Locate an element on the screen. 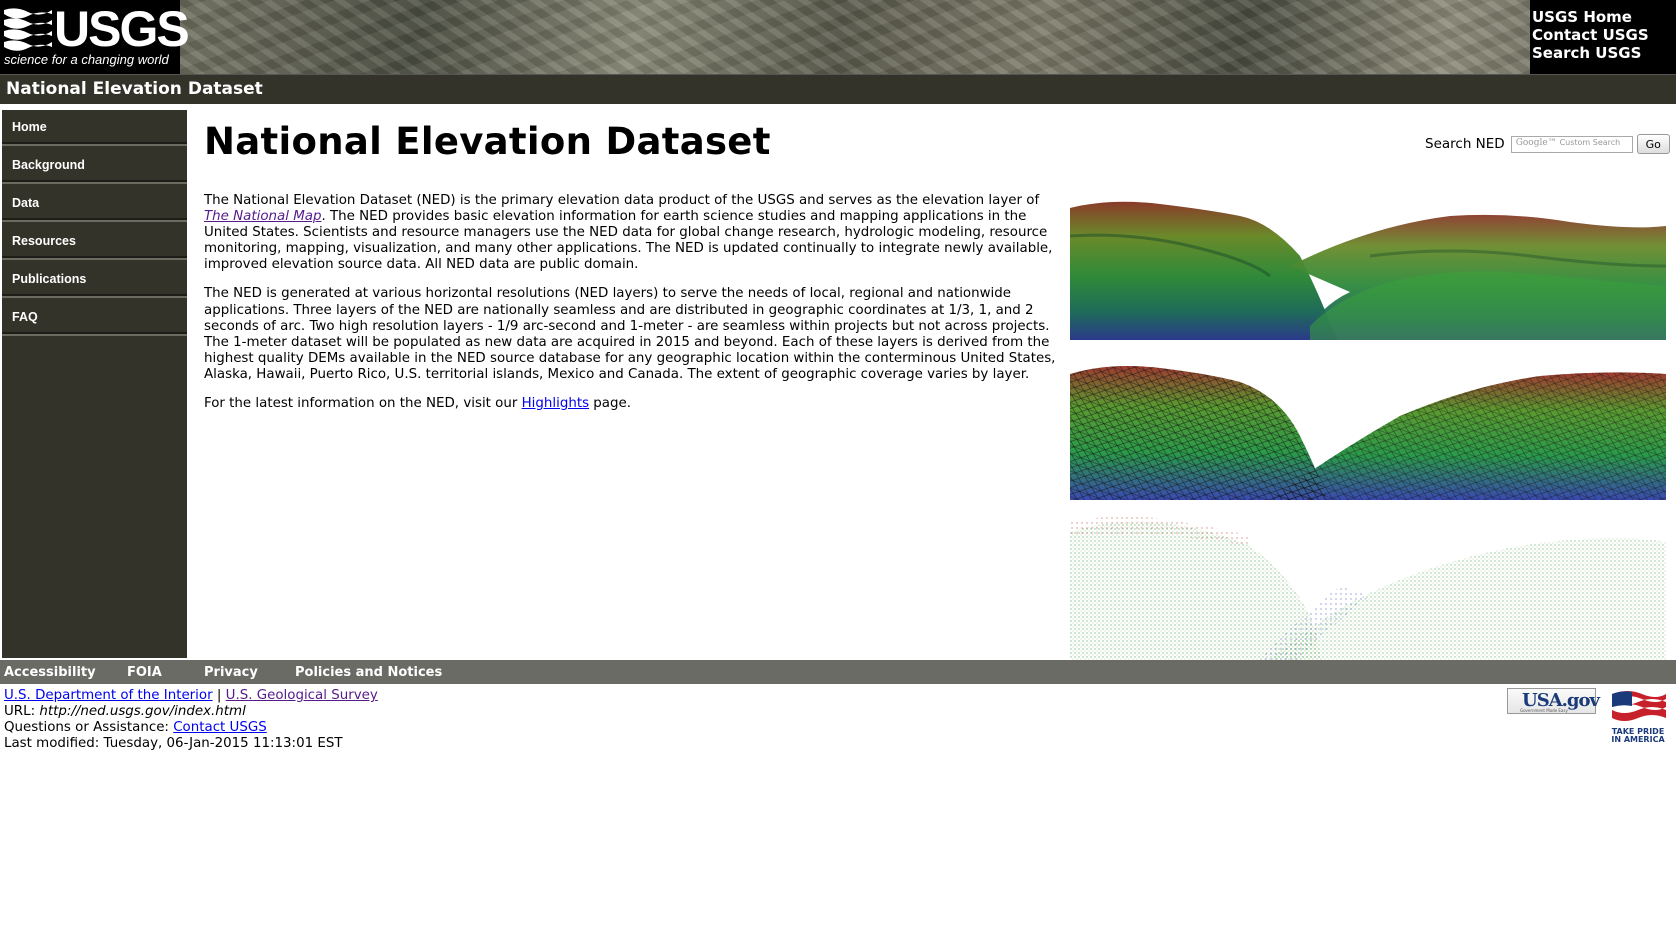 Image resolution: width=1676 pixels, height=935 pixels. usagov-logo: USA.gov Government Made Easy is located at coordinates (1553, 701).